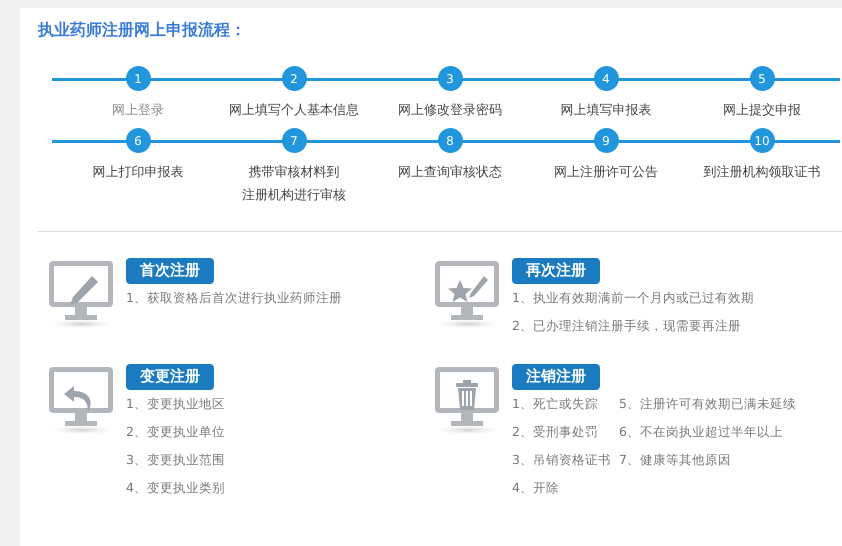 The image size is (842, 546). I want to click on section-title: 变更注册, so click(170, 377).